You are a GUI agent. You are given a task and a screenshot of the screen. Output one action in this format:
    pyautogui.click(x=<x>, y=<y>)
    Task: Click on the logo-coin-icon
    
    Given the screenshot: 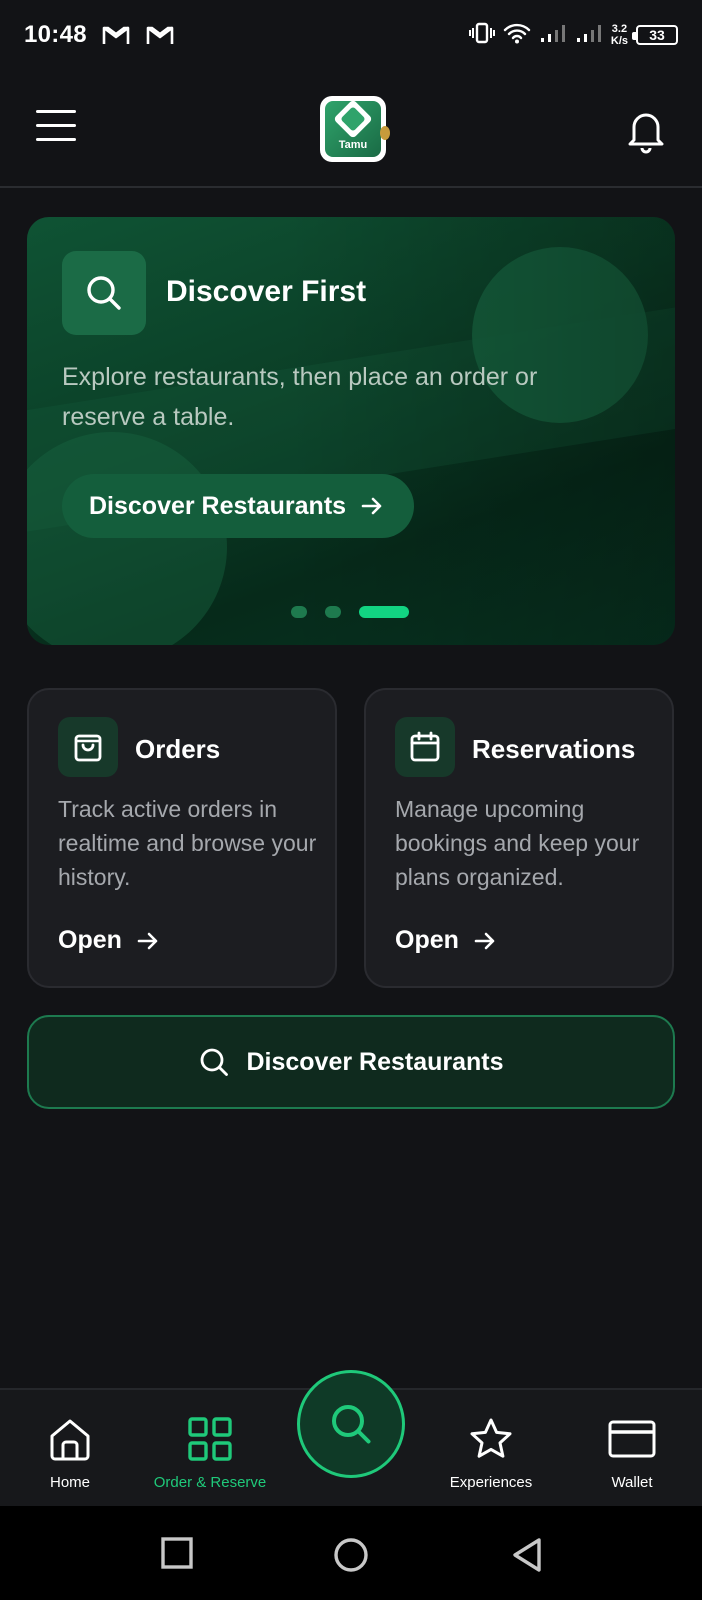 What is the action you would take?
    pyautogui.click(x=385, y=133)
    